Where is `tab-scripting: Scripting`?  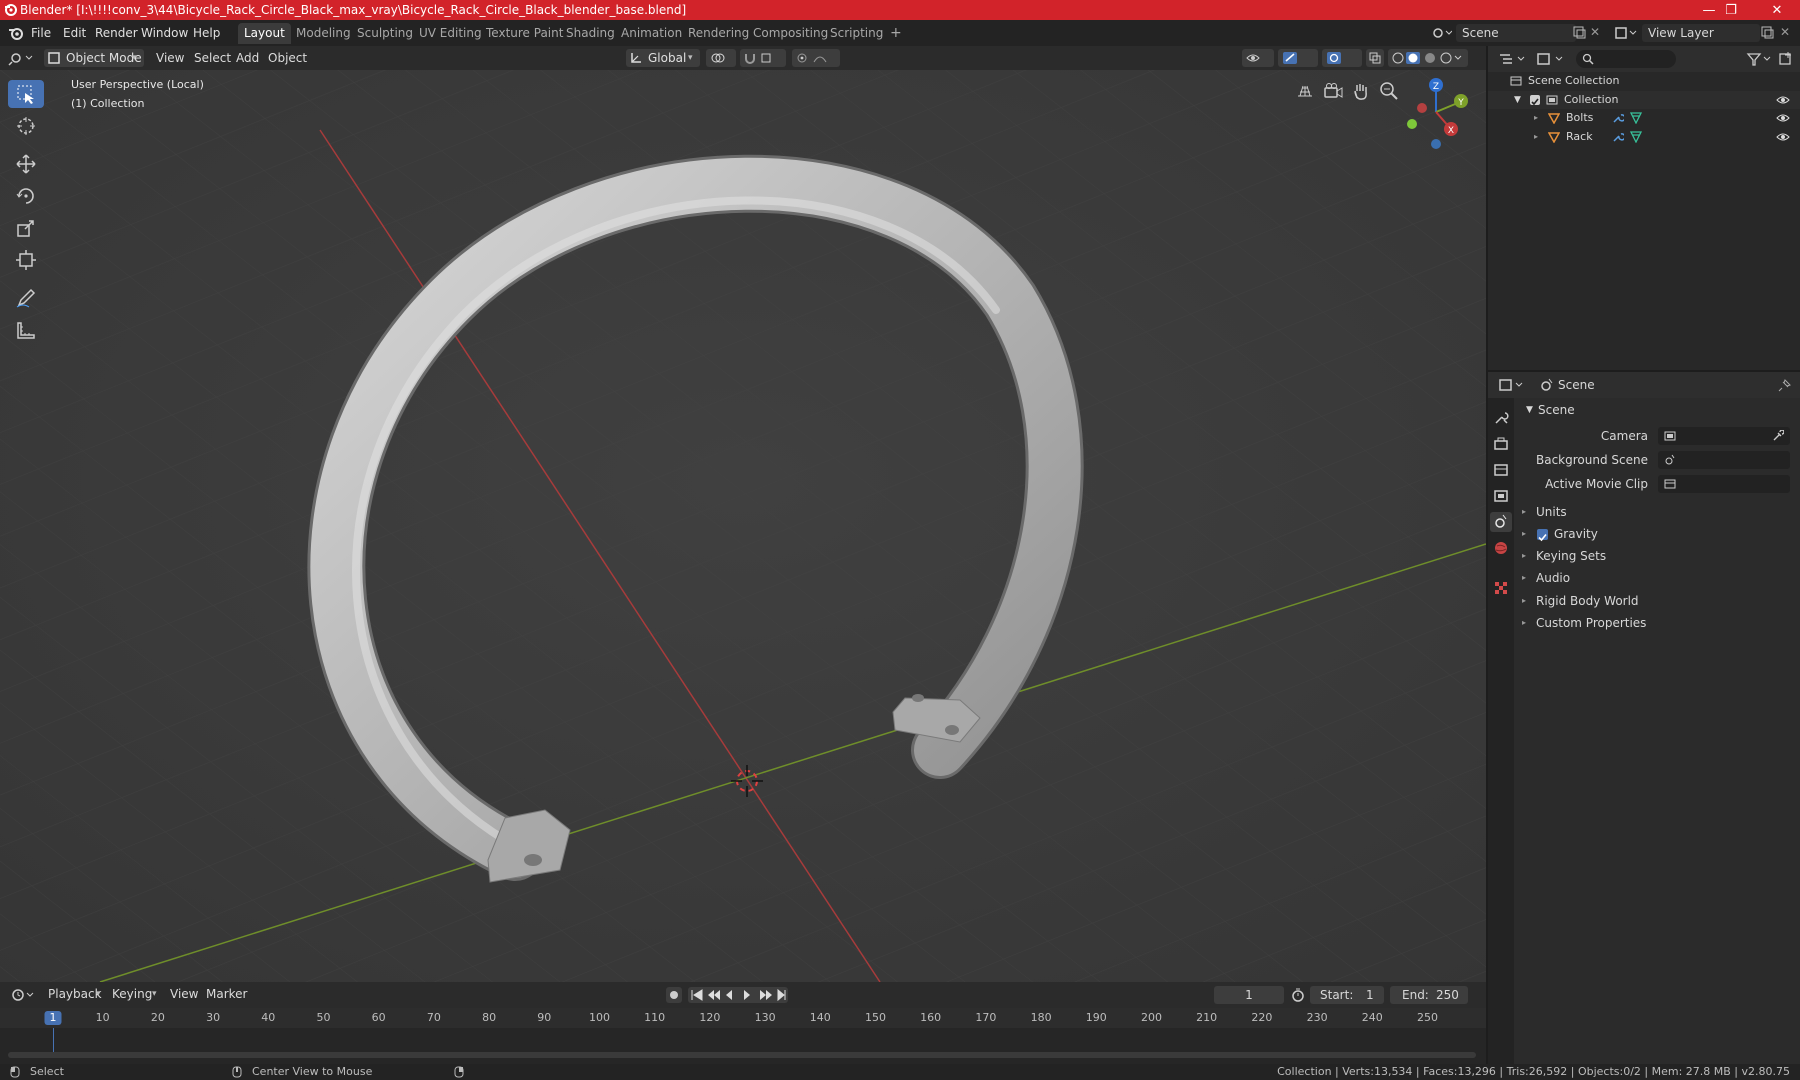
tab-scripting: Scripting is located at coordinates (856, 33).